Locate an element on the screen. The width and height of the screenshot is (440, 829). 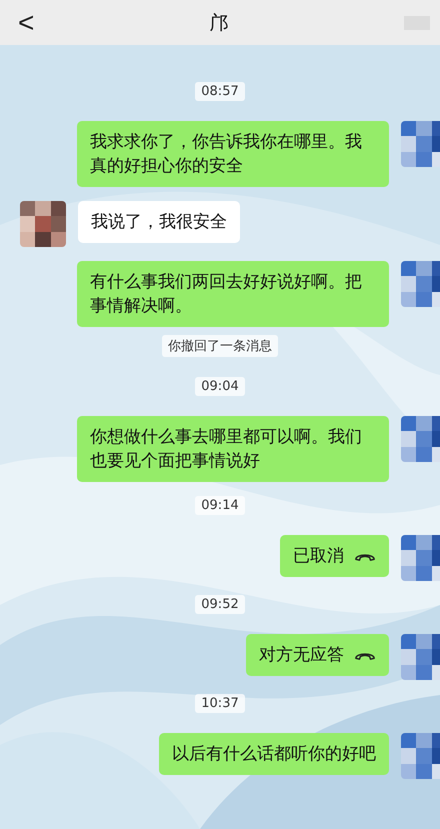
message-bubble: 以后有什么话都听你的好吧 is located at coordinates (274, 754).